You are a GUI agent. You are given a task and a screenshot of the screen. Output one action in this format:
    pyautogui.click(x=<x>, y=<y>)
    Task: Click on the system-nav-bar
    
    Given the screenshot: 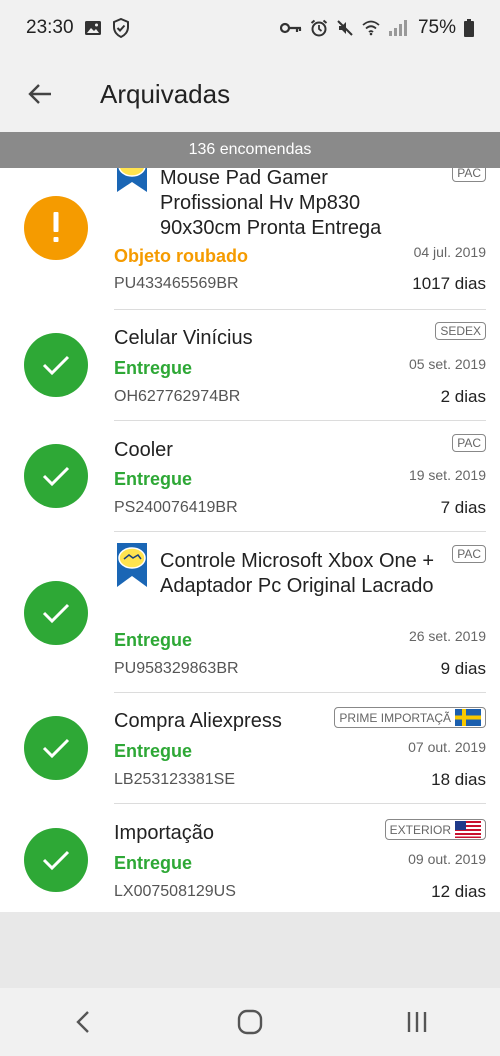 What is the action you would take?
    pyautogui.click(x=250, y=1022)
    